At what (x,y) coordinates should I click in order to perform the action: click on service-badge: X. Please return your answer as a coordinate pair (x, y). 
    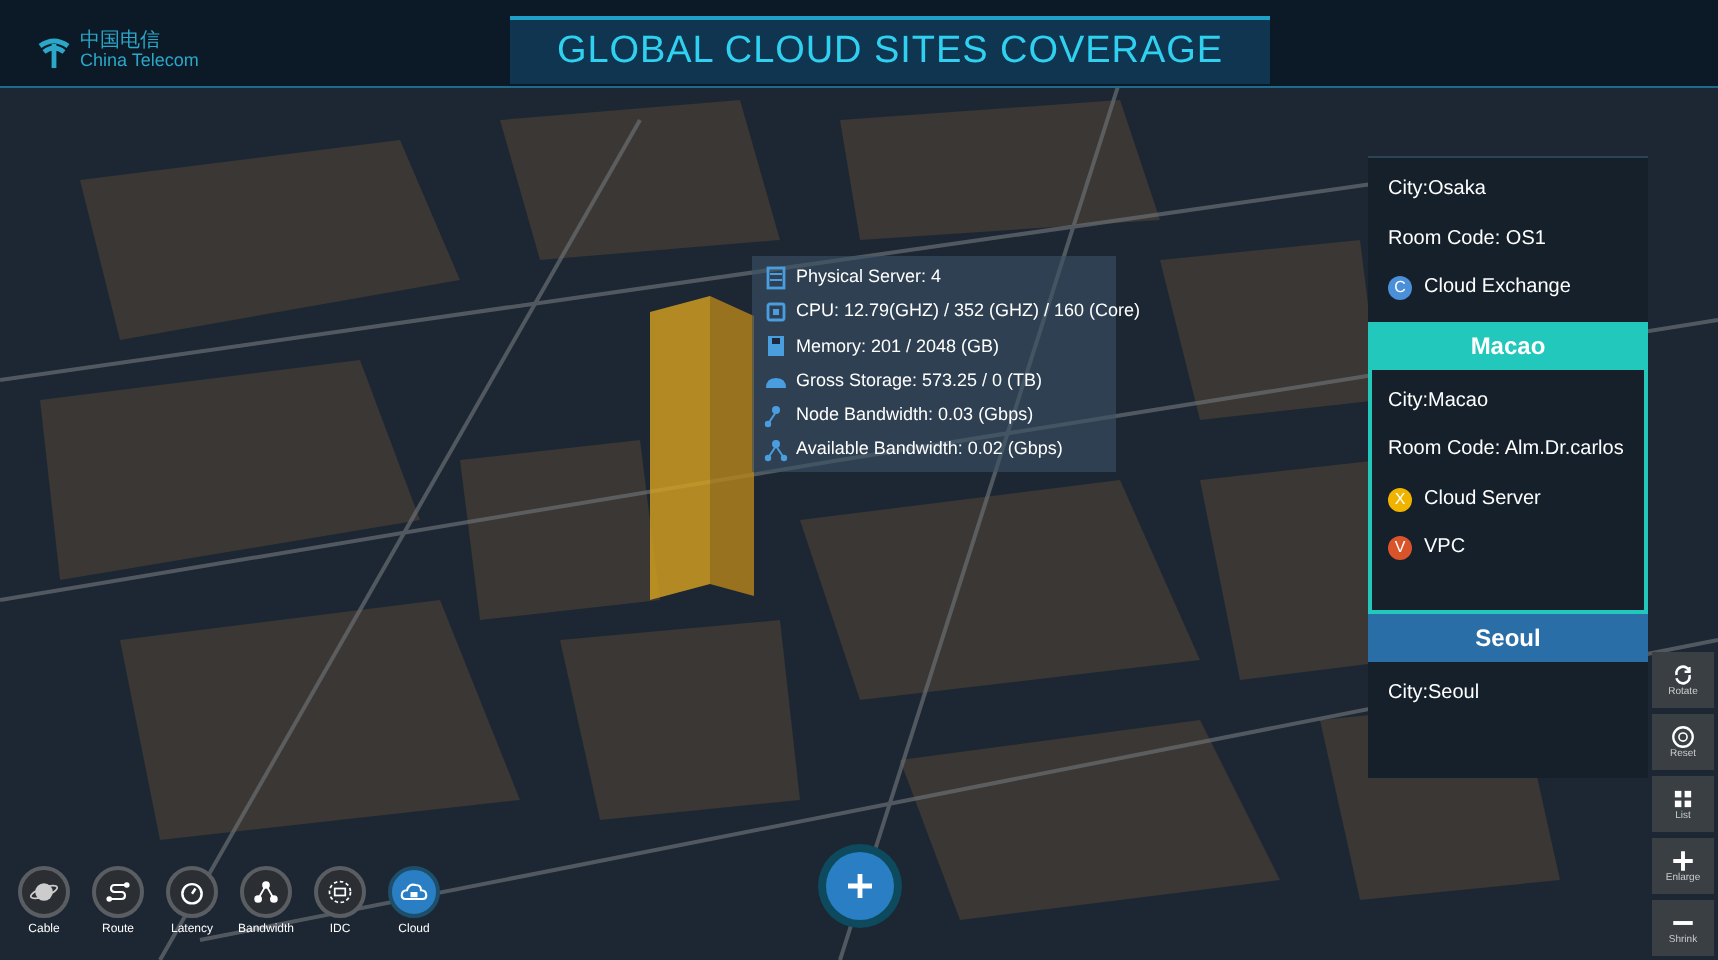
    Looking at the image, I should click on (1400, 499).